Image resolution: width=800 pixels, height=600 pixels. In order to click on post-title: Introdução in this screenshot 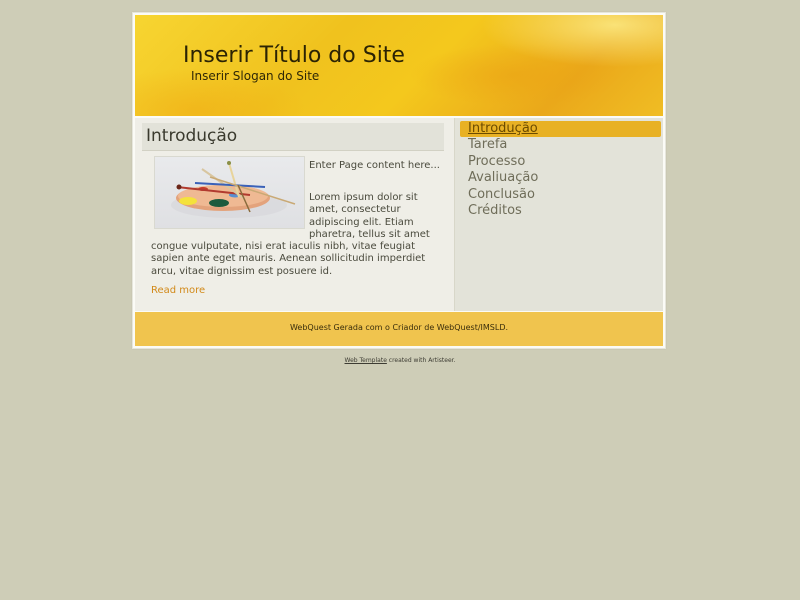, I will do `click(192, 136)`.